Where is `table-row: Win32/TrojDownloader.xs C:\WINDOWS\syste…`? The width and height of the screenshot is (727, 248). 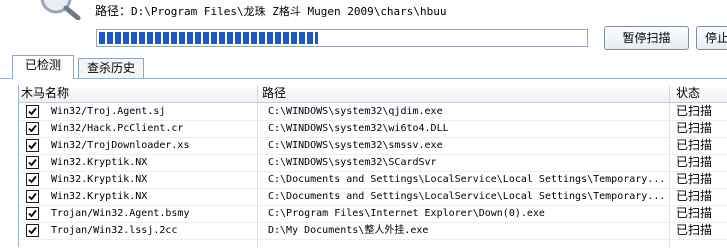 table-row: Win32/TrojDownloader.xs C:\WINDOWS\syste… is located at coordinates (373, 146).